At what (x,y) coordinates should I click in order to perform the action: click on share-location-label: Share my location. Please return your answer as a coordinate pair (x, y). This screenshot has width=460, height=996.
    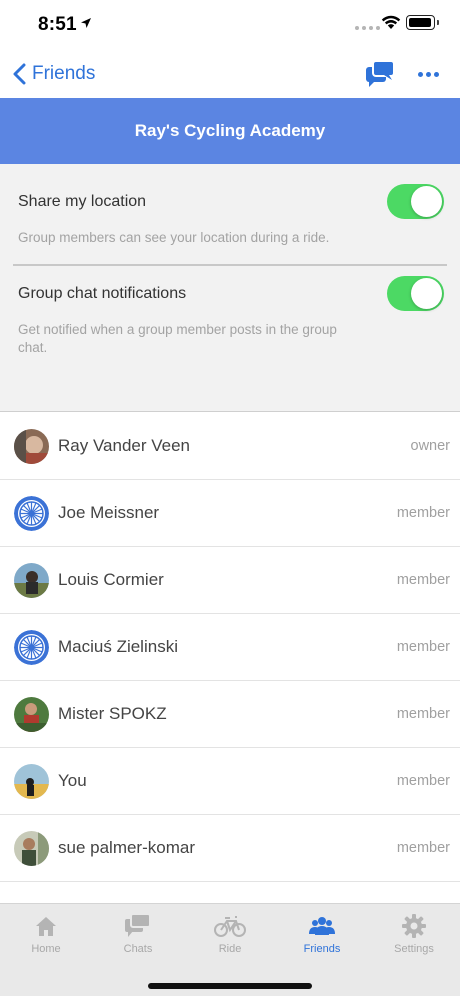
    Looking at the image, I should click on (82, 201).